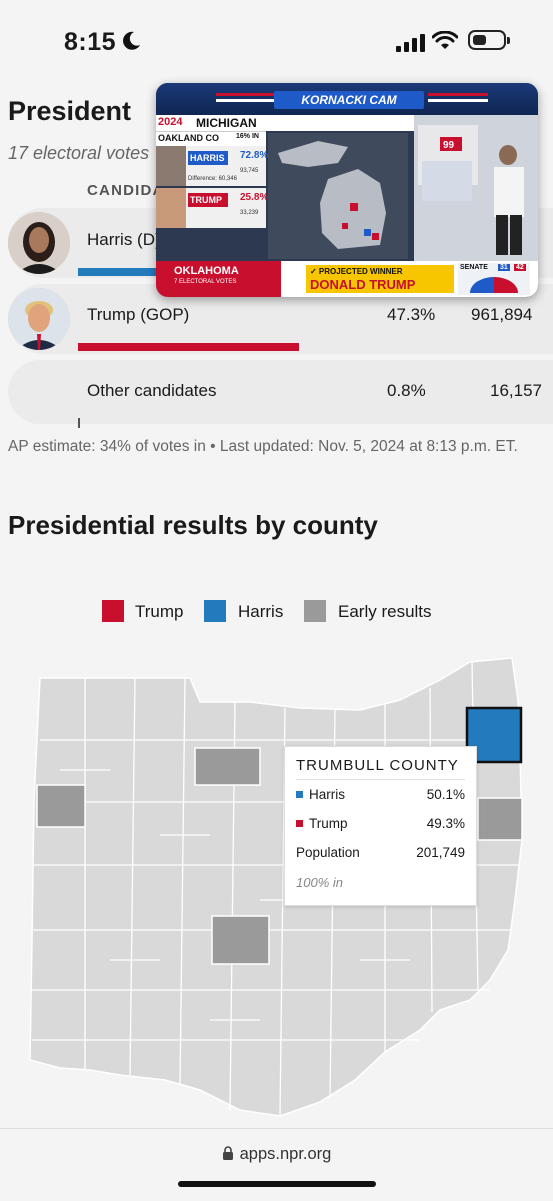  Describe the element at coordinates (299, 823) in the screenshot. I see `trump-dot-icon` at that location.